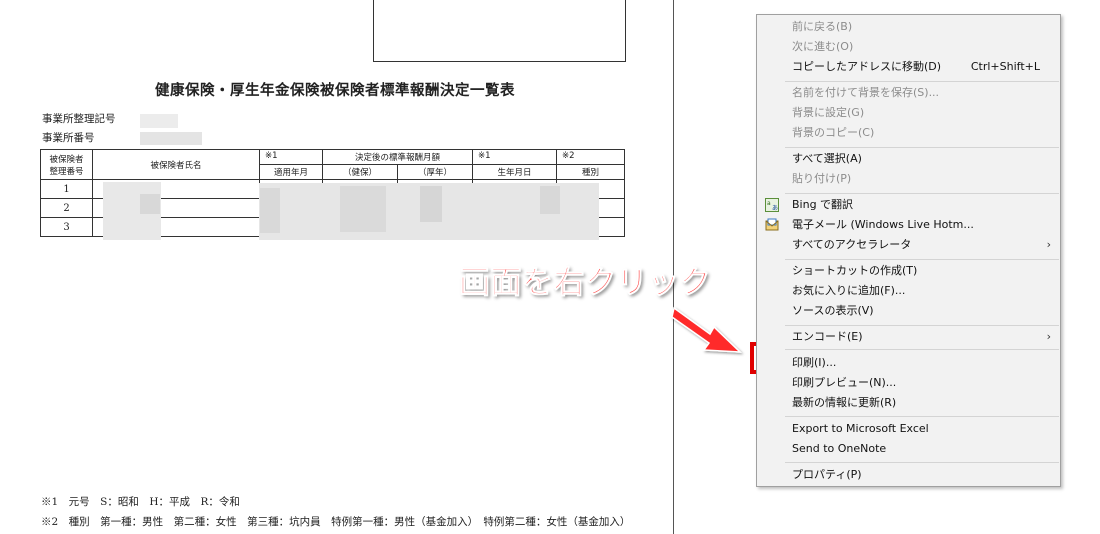 The width and height of the screenshot is (1100, 534). I want to click on svg-text: a, so click(769, 203).